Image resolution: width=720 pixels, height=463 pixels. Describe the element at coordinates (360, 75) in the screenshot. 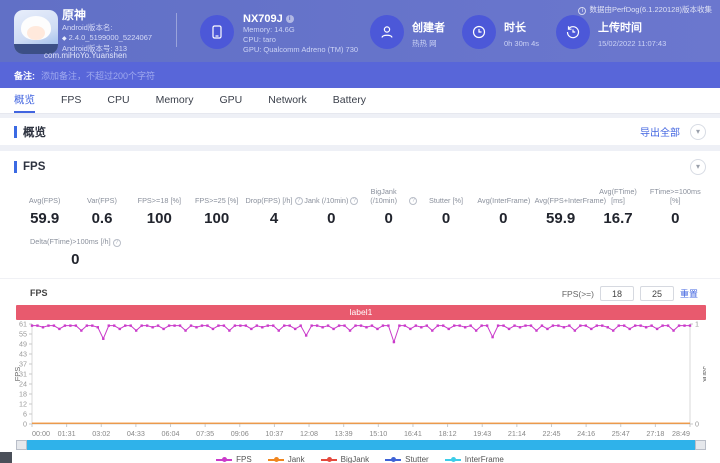

I see `remark-bar: 备注: 添加备注，不超过200个字符` at that location.